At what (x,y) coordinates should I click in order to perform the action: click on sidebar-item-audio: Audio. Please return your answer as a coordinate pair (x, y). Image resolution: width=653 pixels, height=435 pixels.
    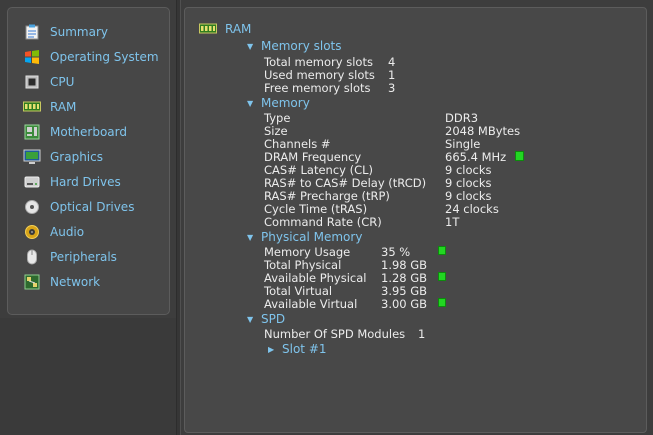
    Looking at the image, I should click on (88, 231).